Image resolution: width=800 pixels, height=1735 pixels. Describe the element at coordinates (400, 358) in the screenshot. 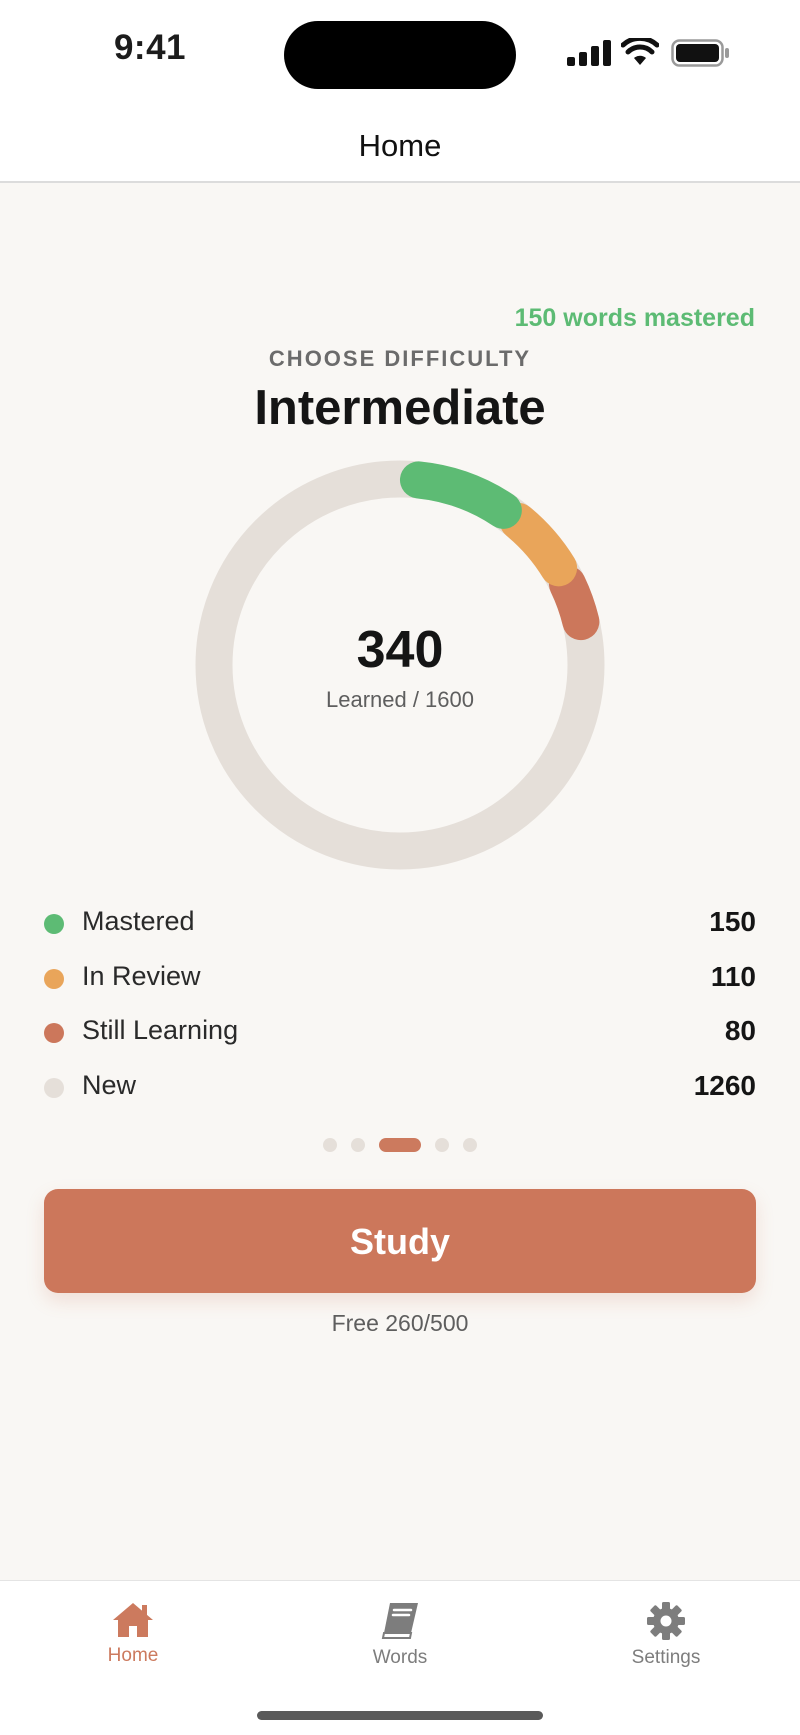

I see `choose-difficulty-label: CHOOSE DIFFICULTY` at that location.